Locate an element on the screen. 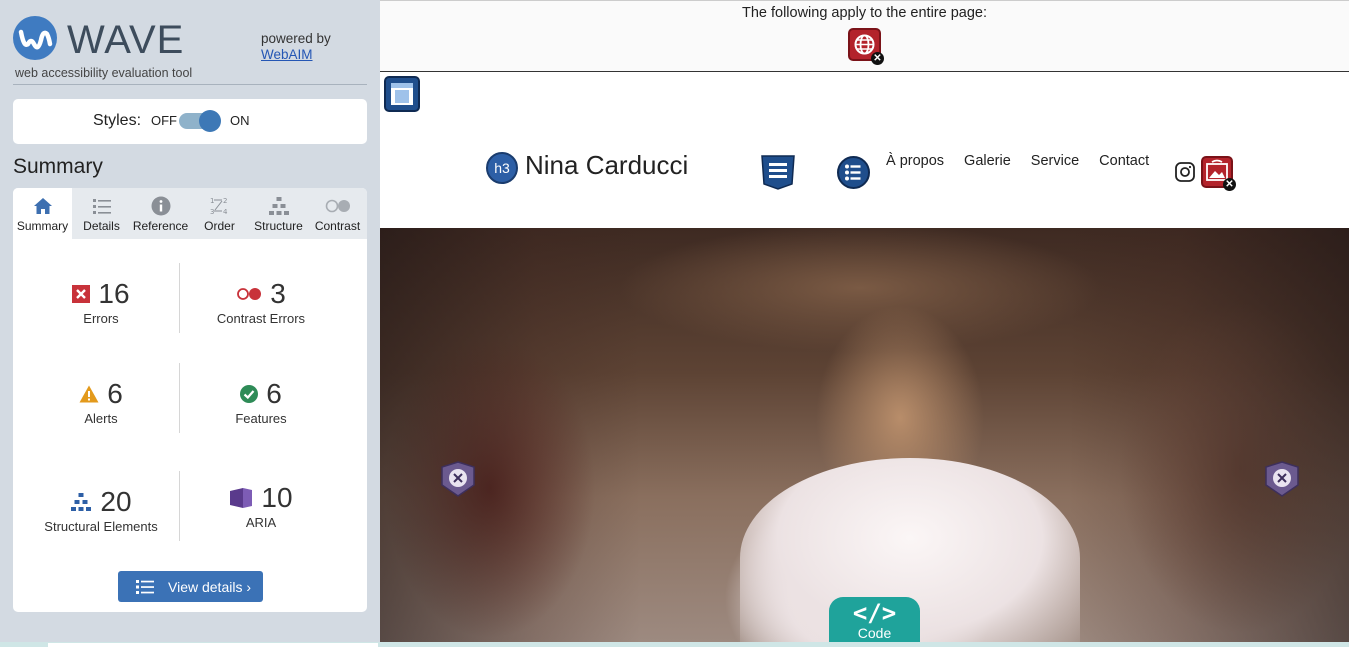 The image size is (1349, 647). info-icon is located at coordinates (160, 206).